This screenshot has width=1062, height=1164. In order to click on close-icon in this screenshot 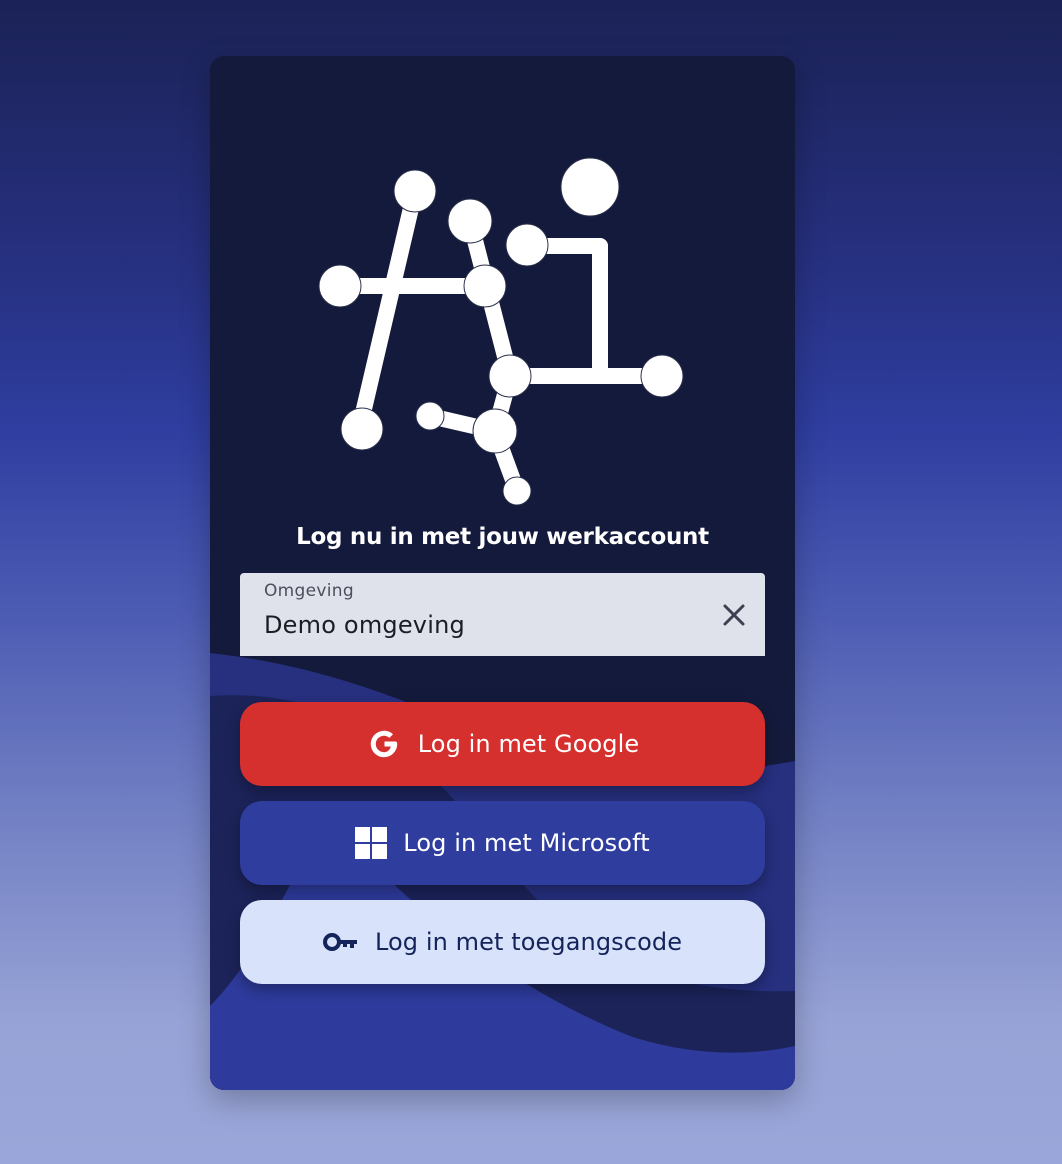, I will do `click(734, 615)`.